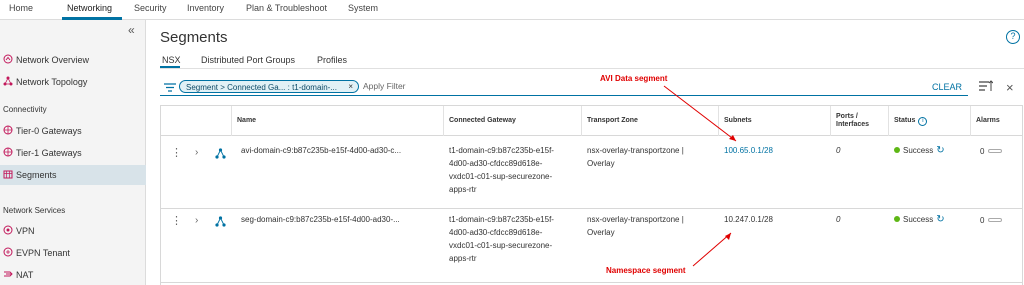 The height and width of the screenshot is (285, 1024). What do you see at coordinates (220, 153) in the screenshot?
I see `segment-icon` at bounding box center [220, 153].